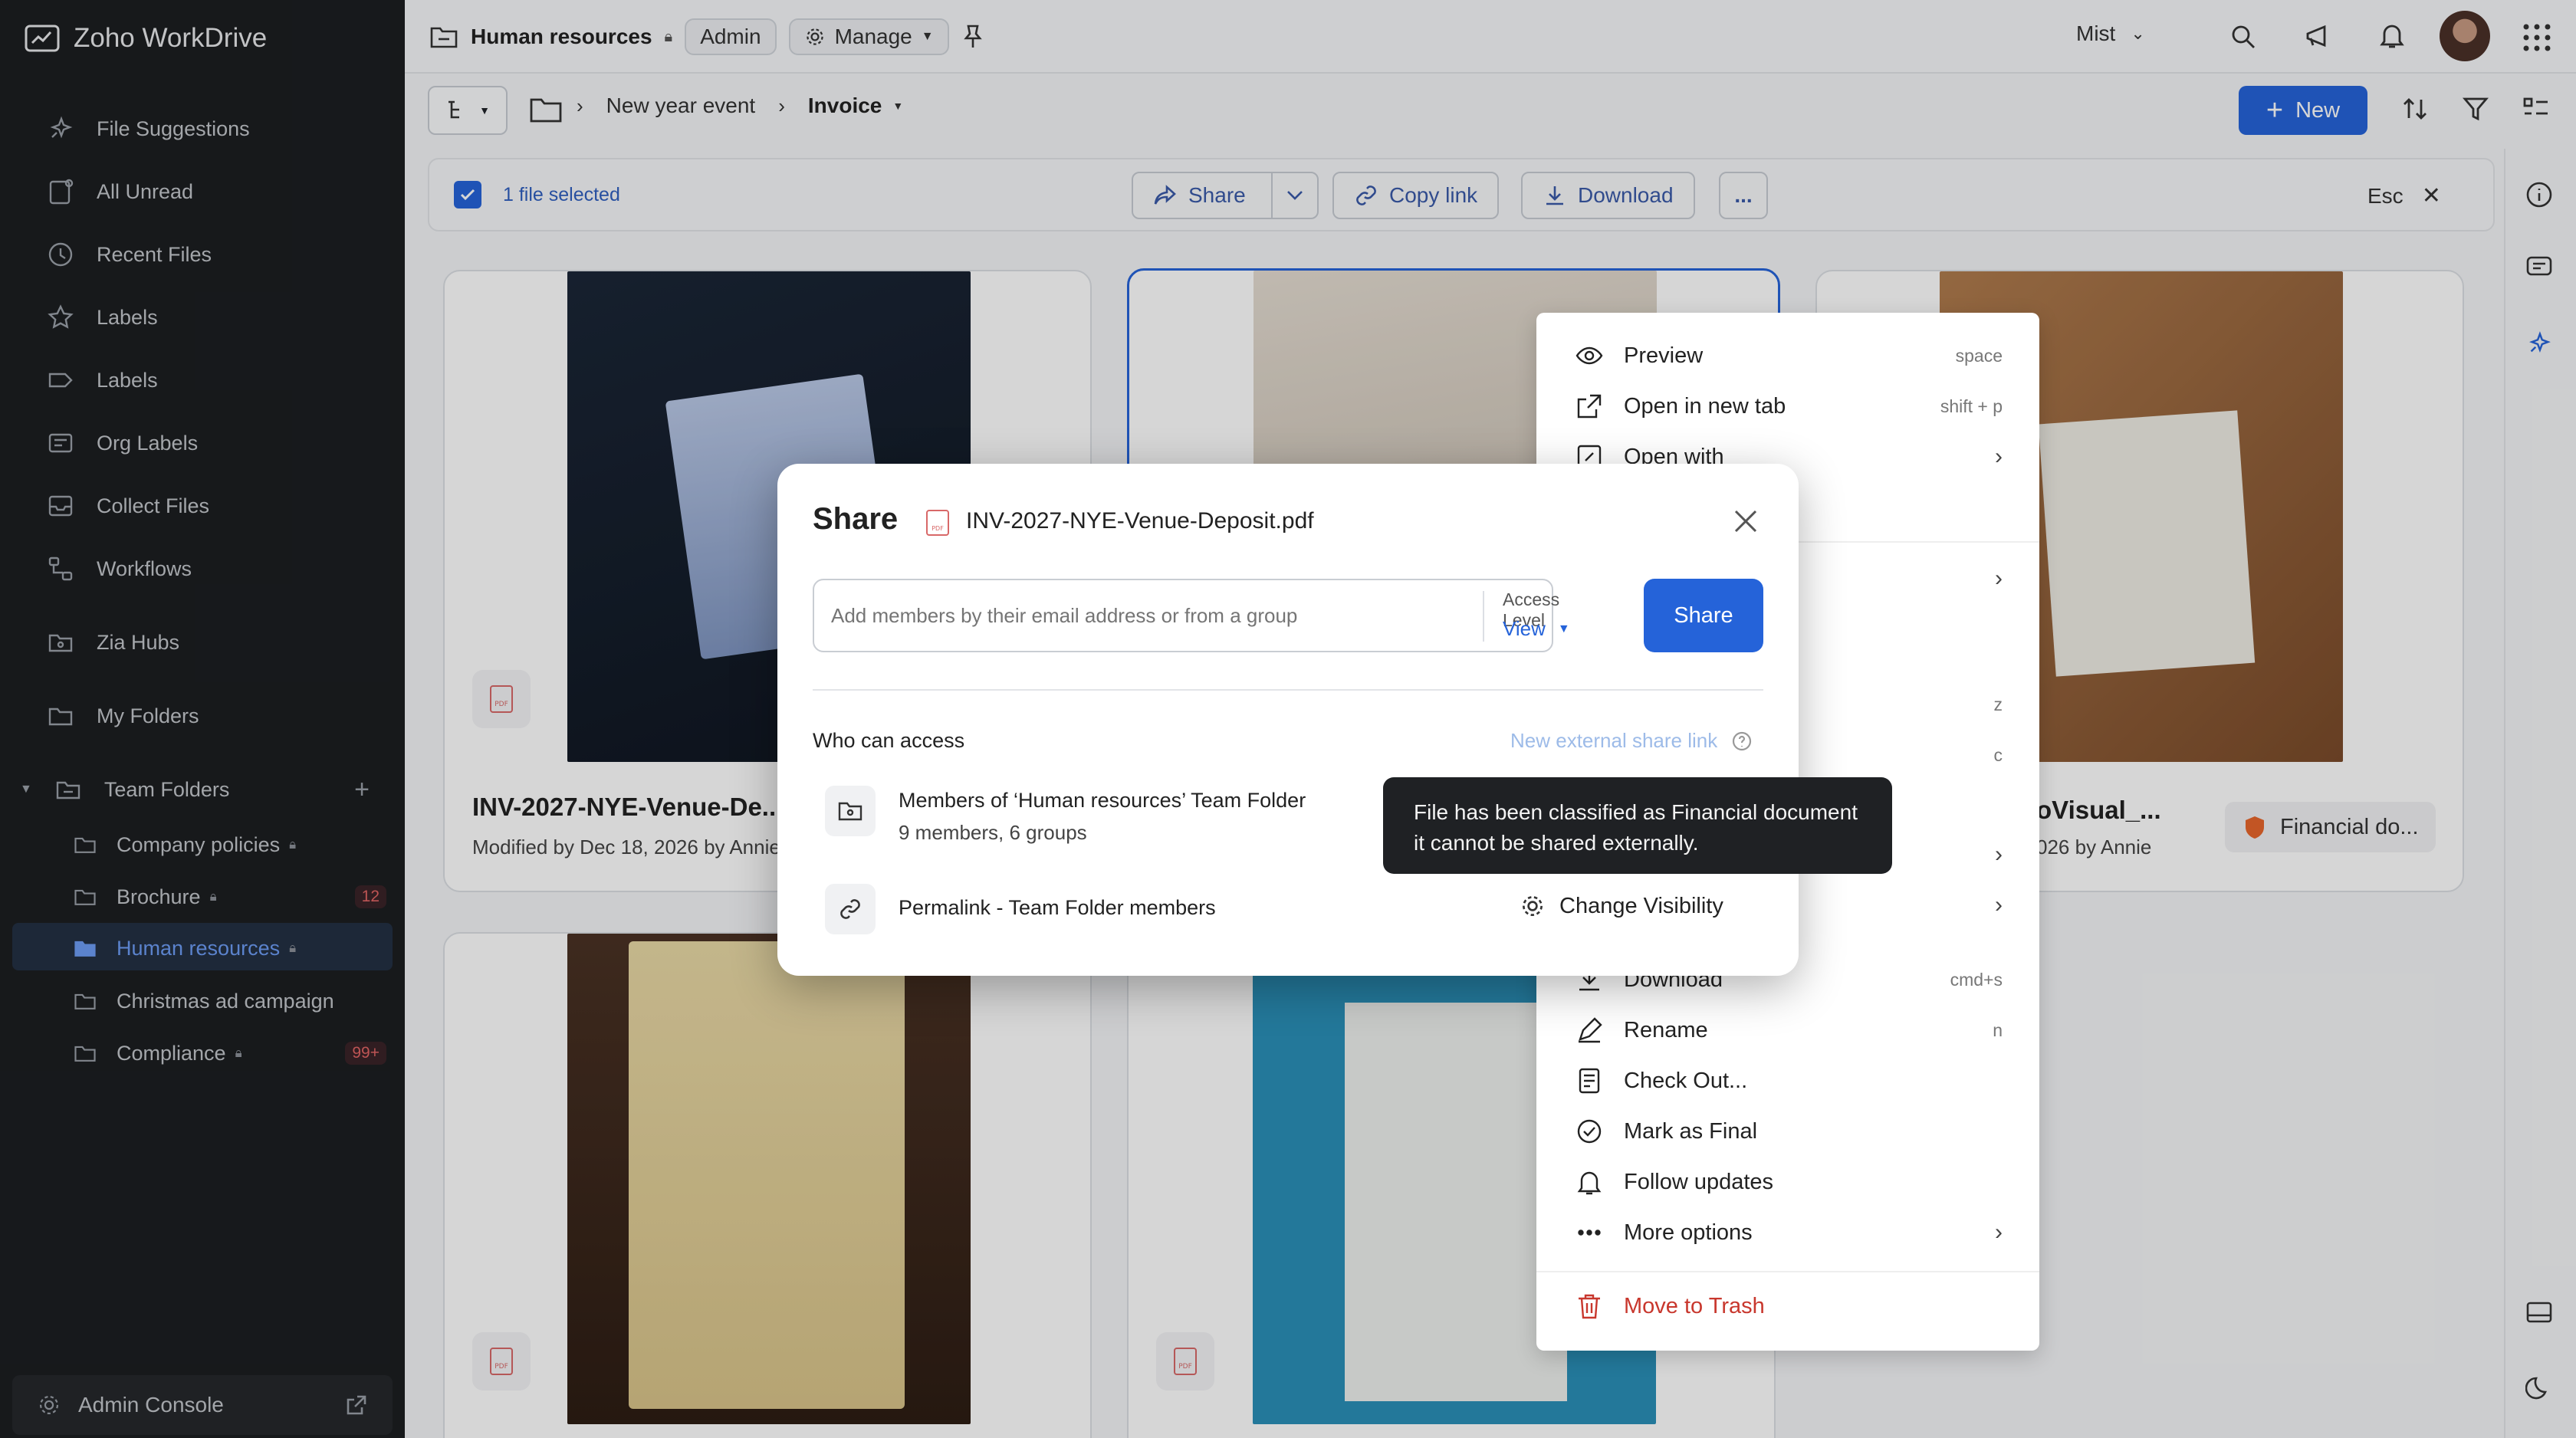  What do you see at coordinates (993, 832) in the screenshot?
I see `members-count: 9 members, 6 groups` at bounding box center [993, 832].